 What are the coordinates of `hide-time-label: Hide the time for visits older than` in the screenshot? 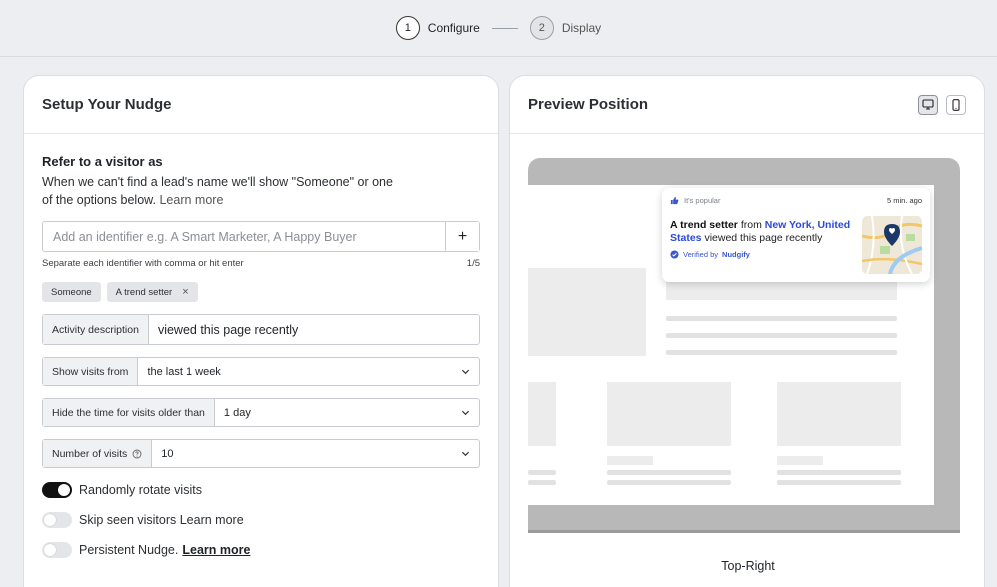 It's located at (129, 412).